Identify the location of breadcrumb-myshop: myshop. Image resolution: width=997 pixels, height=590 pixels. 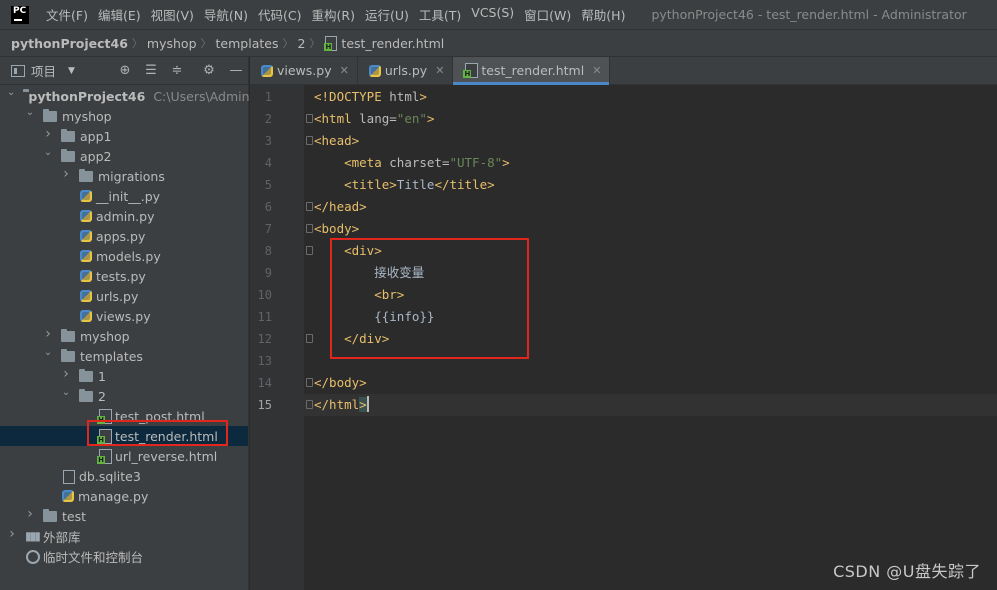
(172, 43).